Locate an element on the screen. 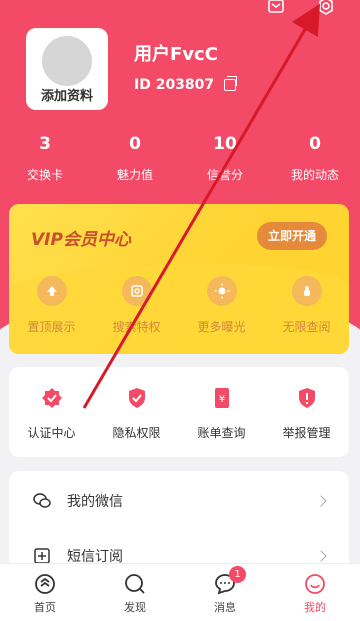  sun-icon is located at coordinates (221, 291).